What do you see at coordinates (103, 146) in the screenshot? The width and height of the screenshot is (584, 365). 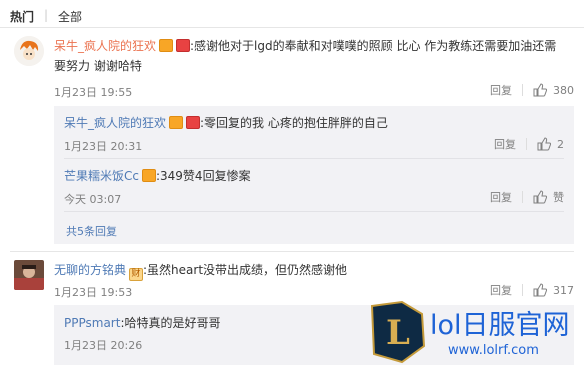 I see `reply-time: 1月23日 20:31` at bounding box center [103, 146].